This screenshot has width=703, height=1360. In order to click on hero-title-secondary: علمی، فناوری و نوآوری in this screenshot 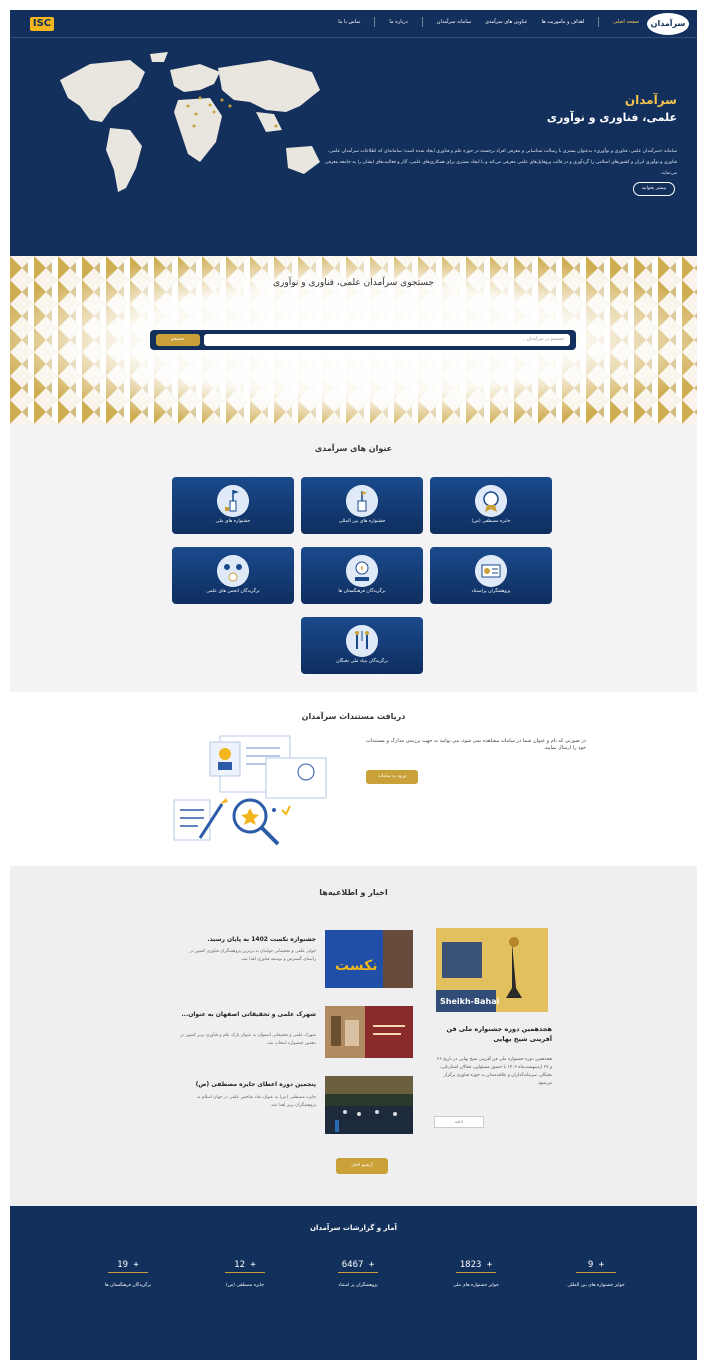, I will do `click(611, 117)`.